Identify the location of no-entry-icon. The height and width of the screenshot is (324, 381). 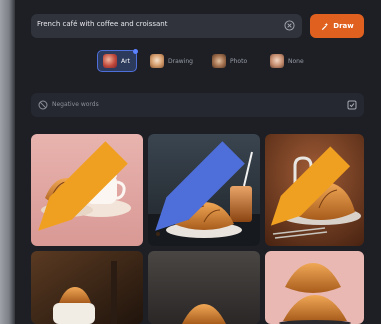
(43, 105).